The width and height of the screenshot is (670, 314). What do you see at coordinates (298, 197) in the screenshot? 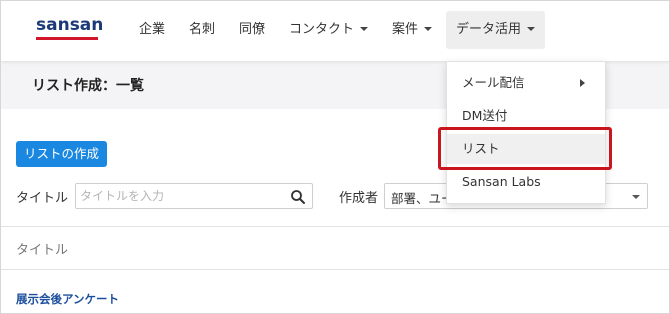
I see `search-icon` at bounding box center [298, 197].